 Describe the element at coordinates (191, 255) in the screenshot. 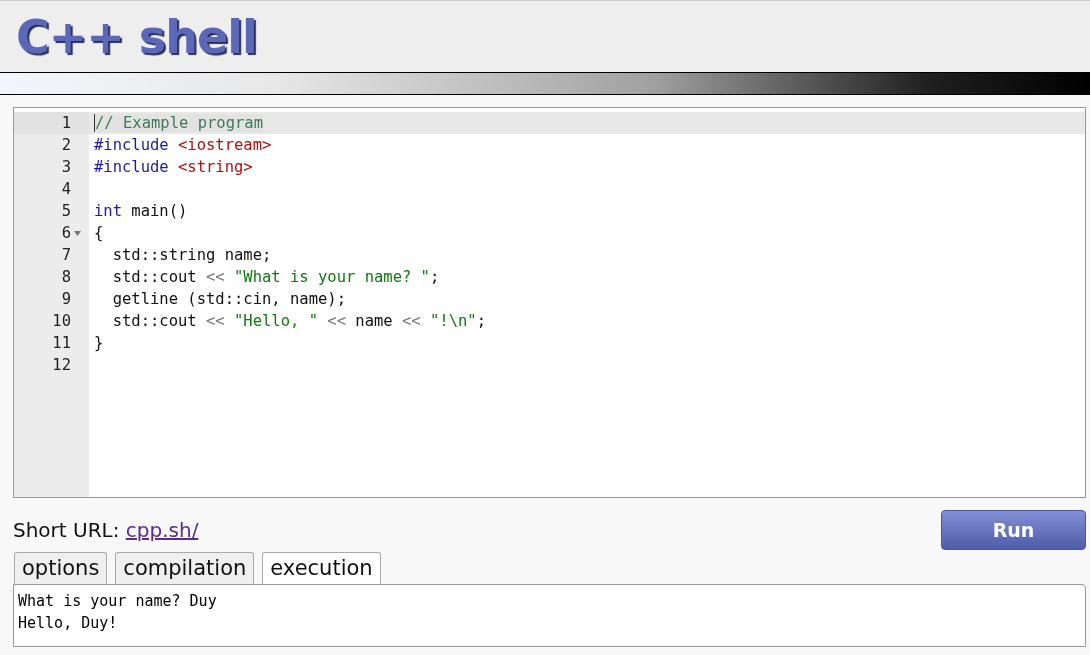

I see `code-line: std::string name;` at that location.